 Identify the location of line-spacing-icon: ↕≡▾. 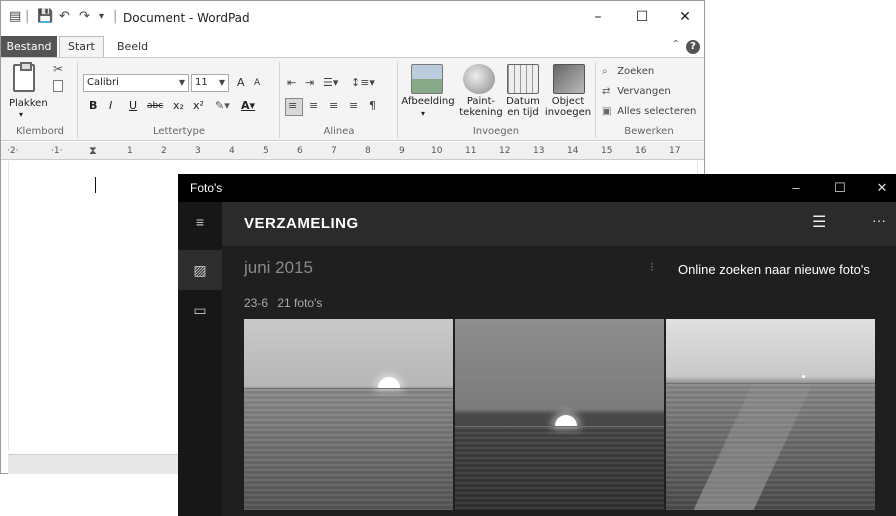
(363, 82).